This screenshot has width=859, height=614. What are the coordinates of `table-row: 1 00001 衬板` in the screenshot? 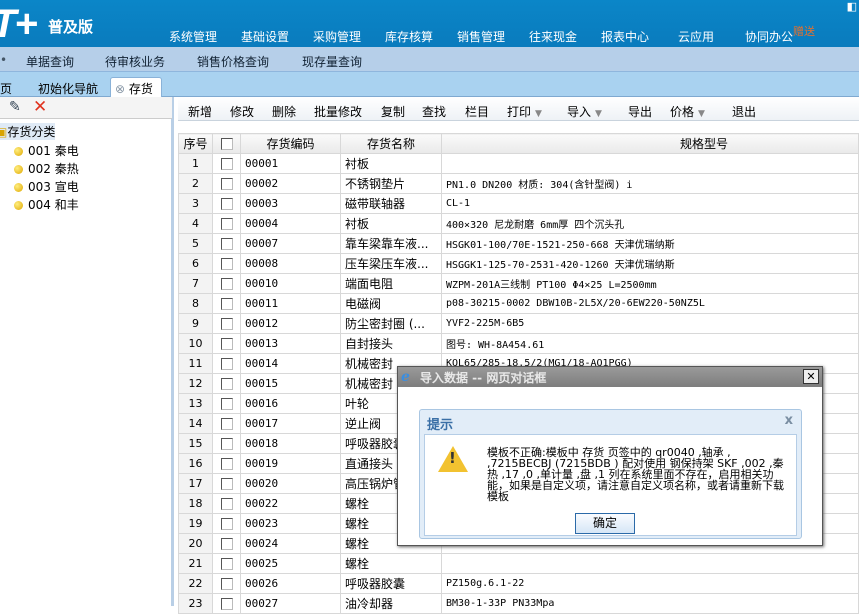 It's located at (518, 163).